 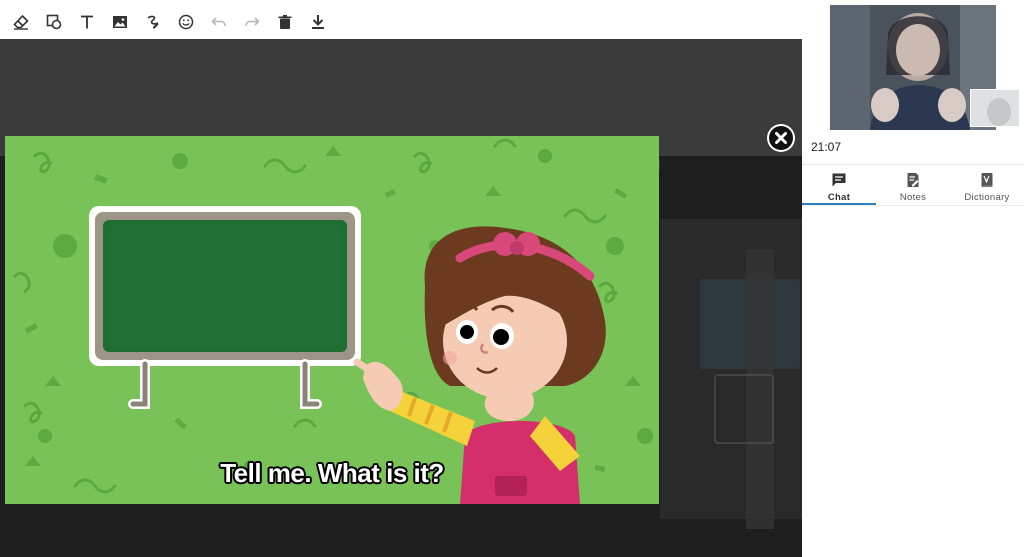 I want to click on text-icon, so click(x=86, y=22).